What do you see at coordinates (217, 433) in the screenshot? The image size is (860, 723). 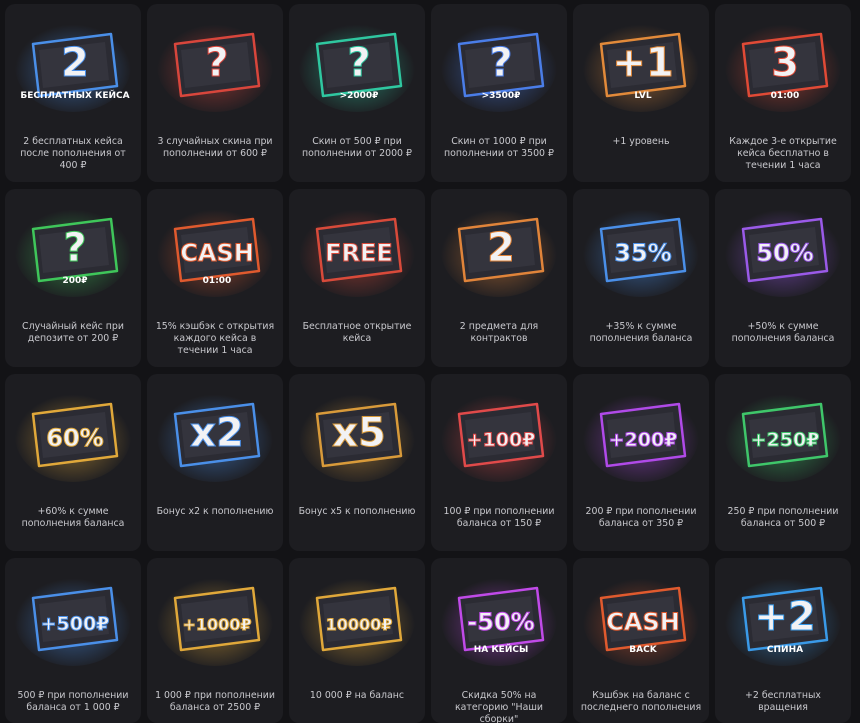 I see `badge-text: x2` at bounding box center [217, 433].